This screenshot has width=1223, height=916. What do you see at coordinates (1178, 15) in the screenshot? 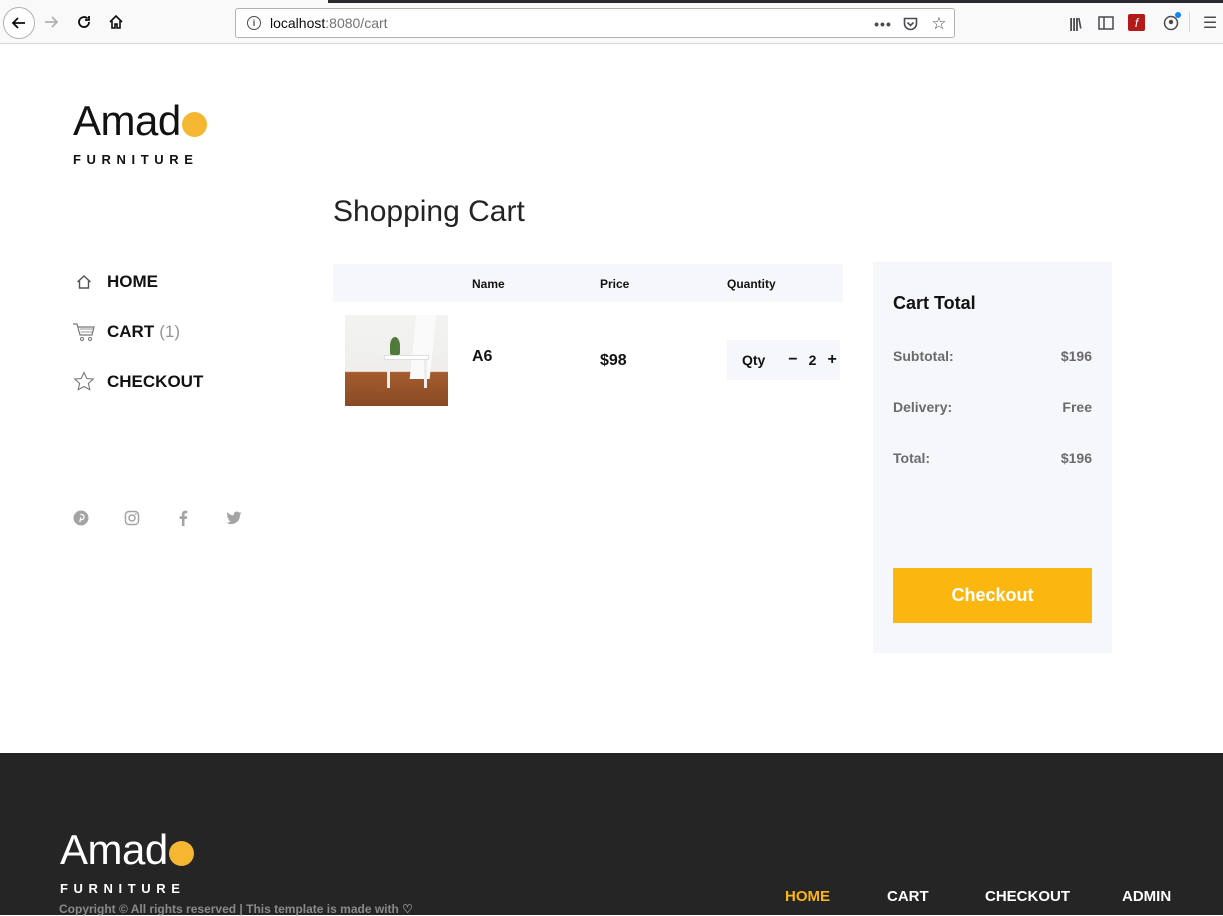
I see `notification-dot` at bounding box center [1178, 15].